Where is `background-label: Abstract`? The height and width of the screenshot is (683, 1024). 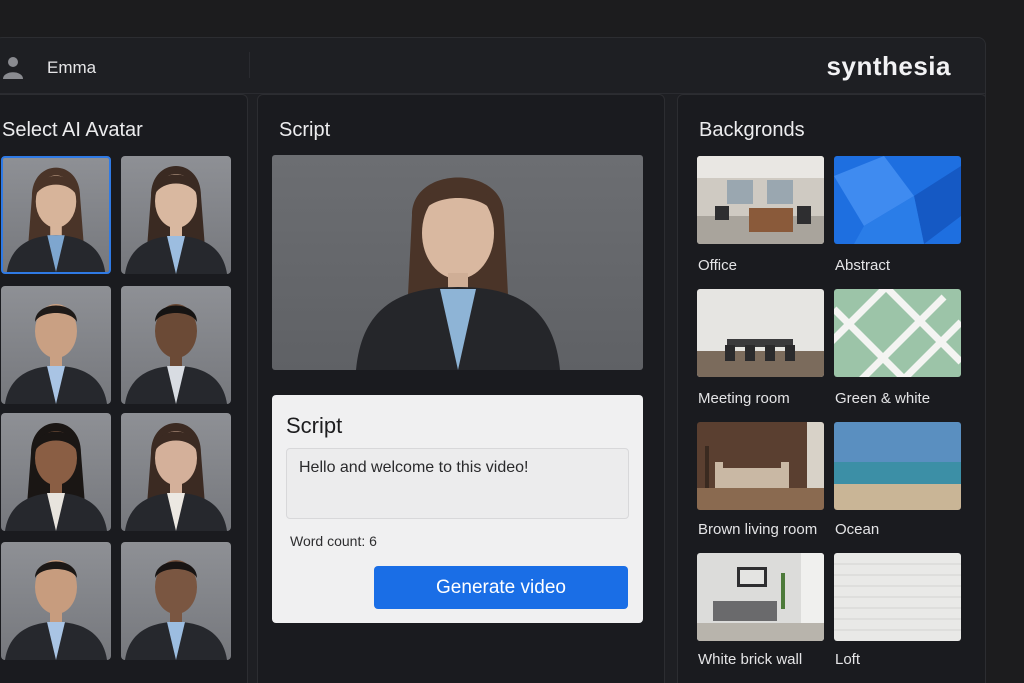
background-label: Abstract is located at coordinates (863, 265).